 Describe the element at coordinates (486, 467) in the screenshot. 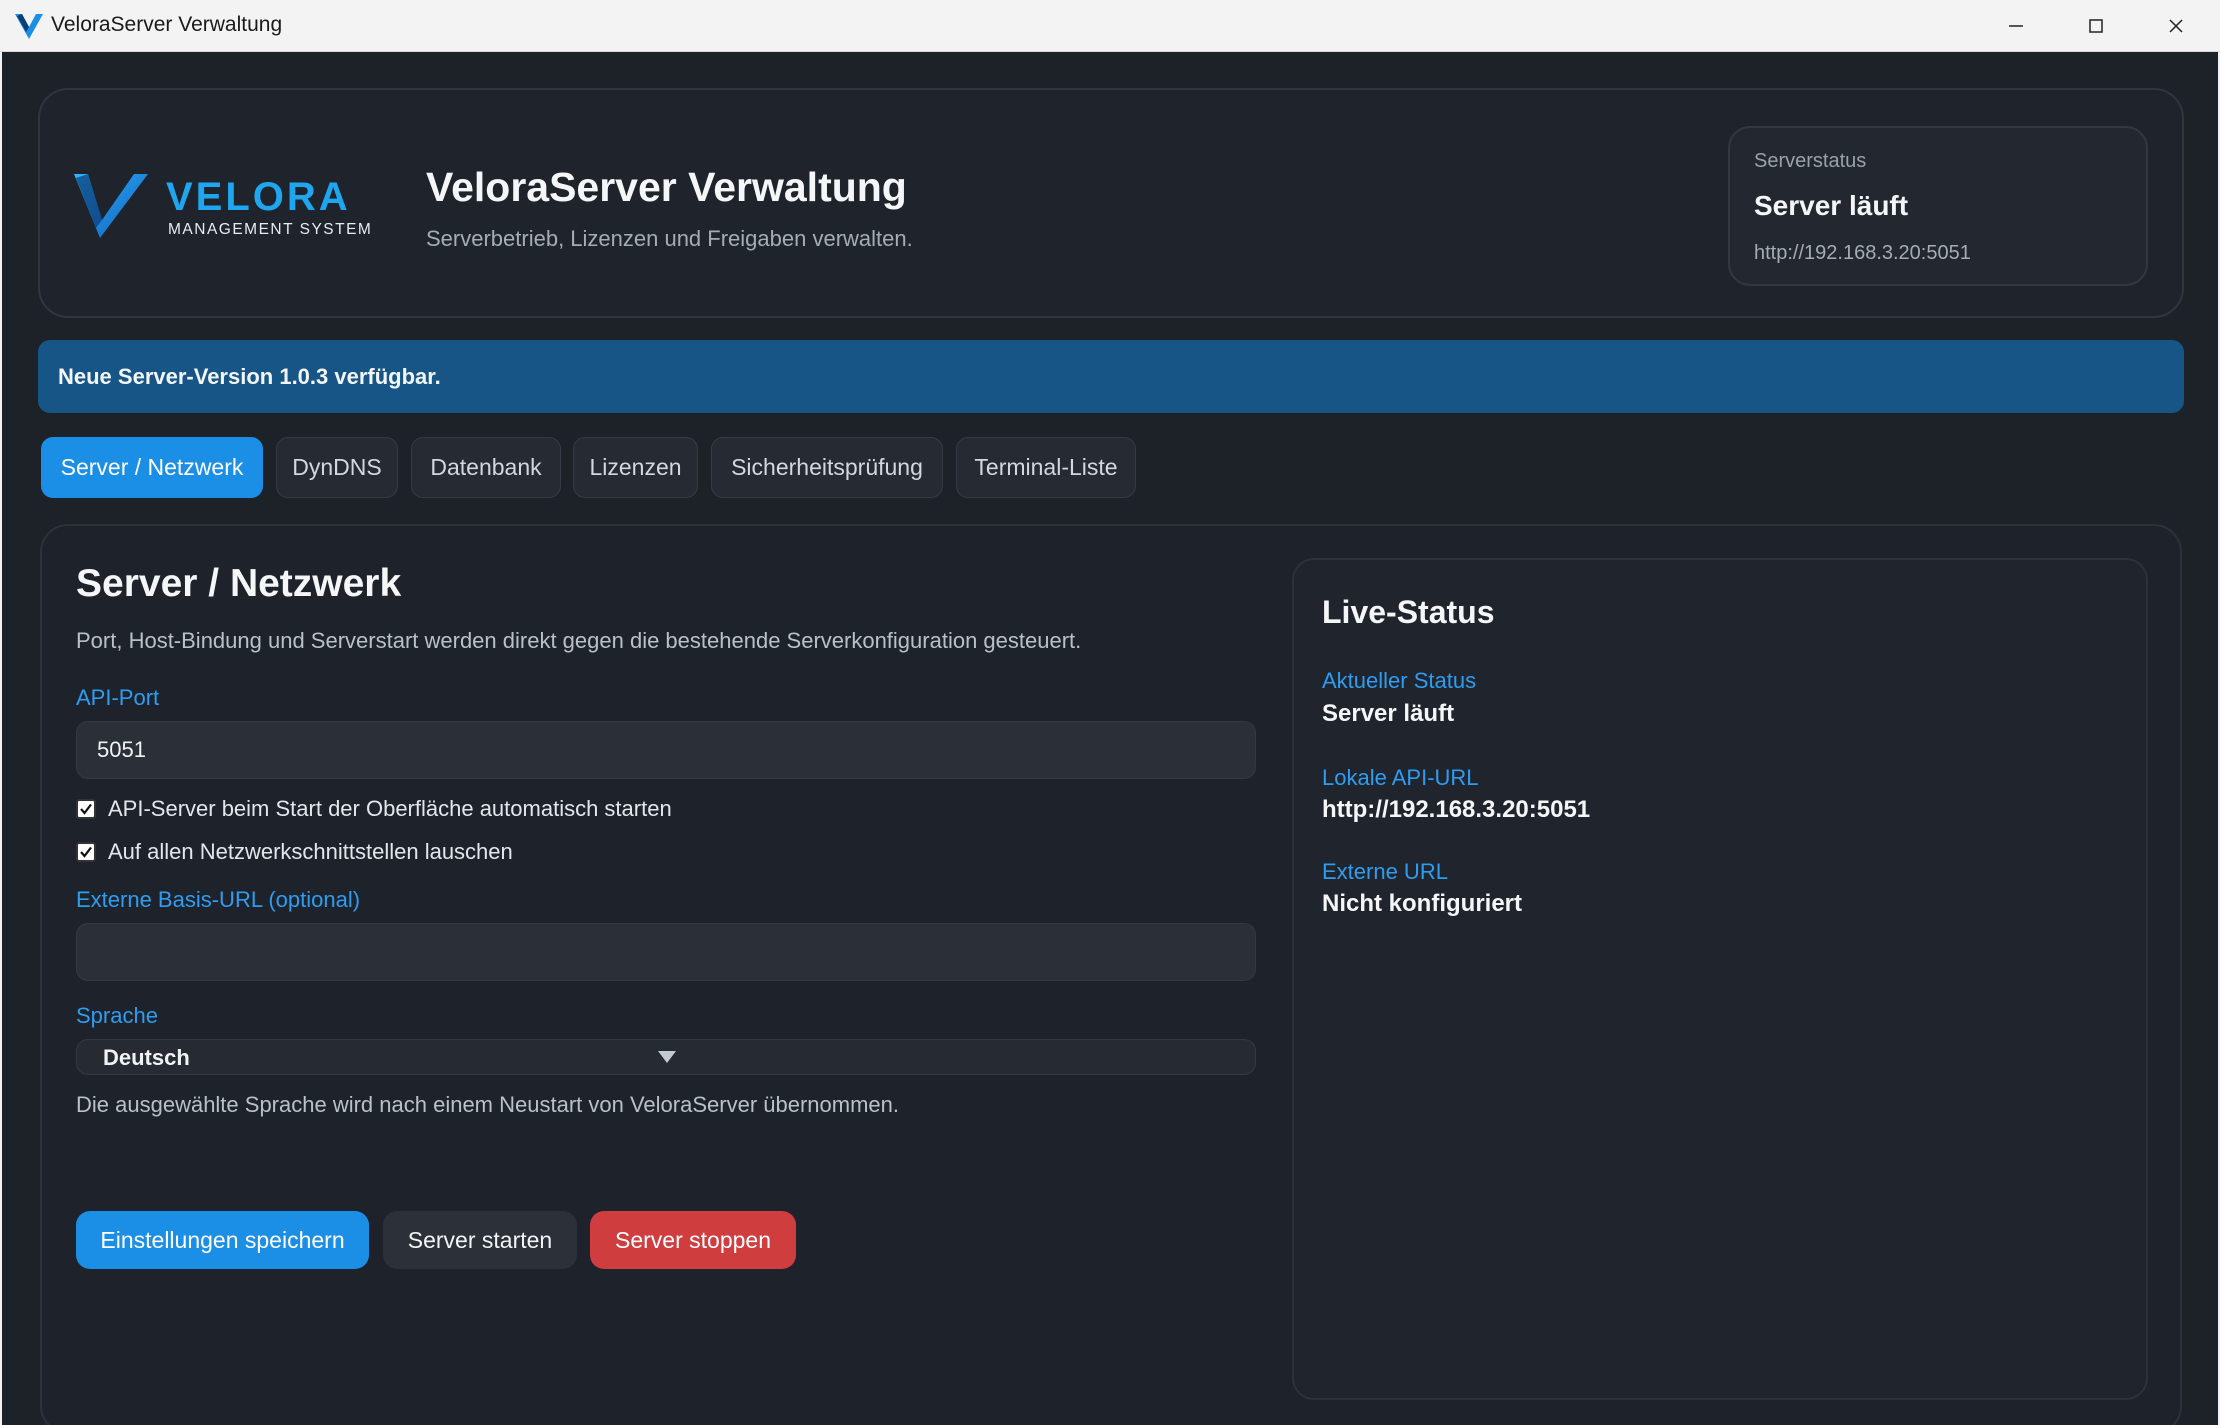

I see `tab-datenbank: Datenbank` at that location.